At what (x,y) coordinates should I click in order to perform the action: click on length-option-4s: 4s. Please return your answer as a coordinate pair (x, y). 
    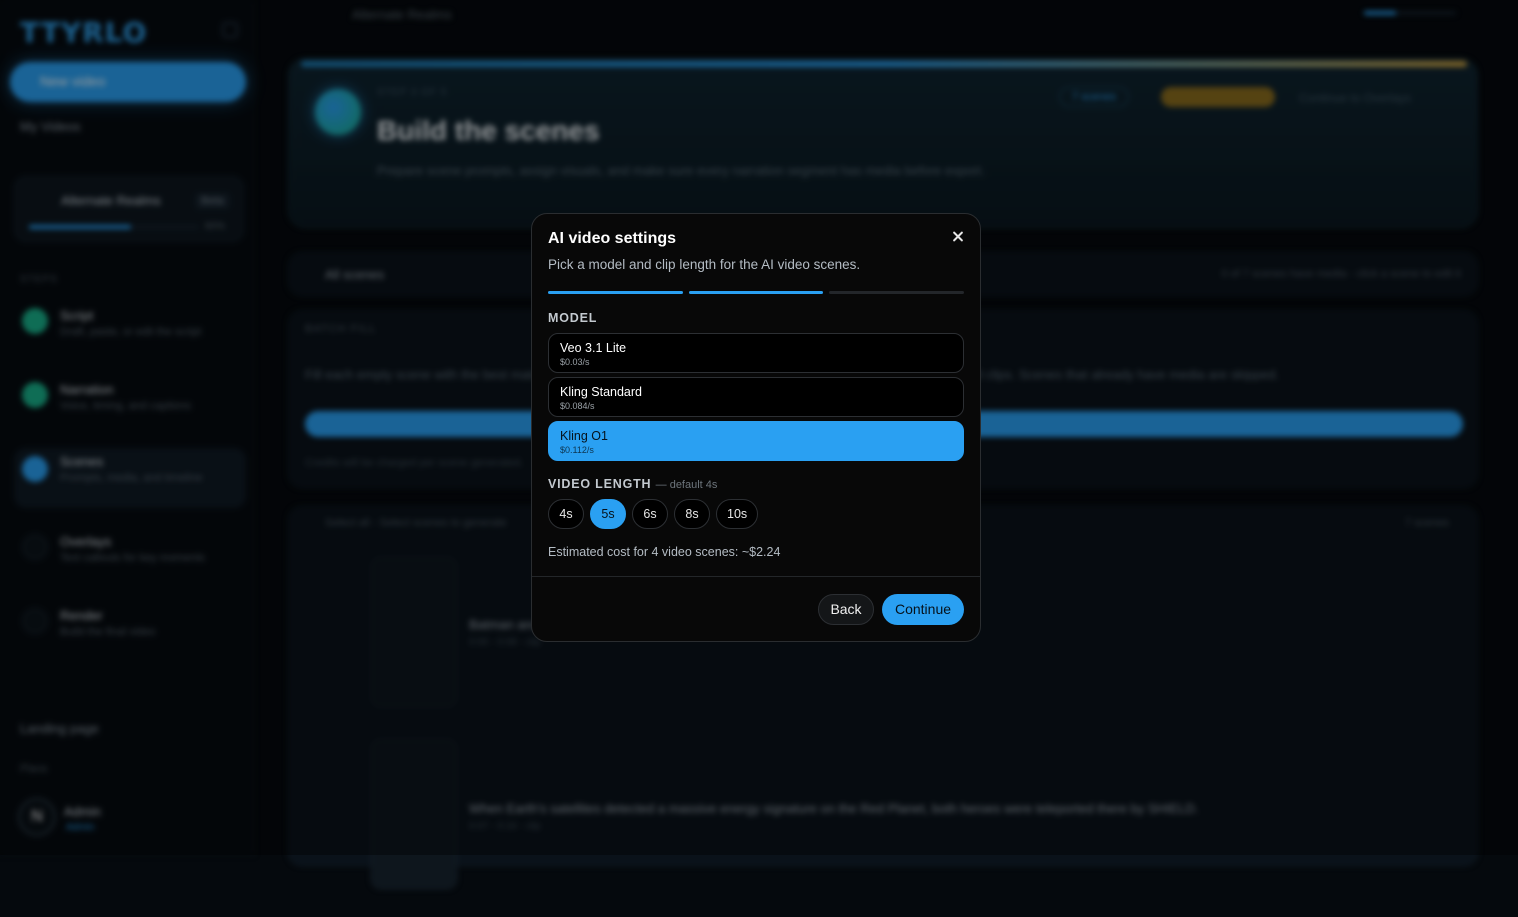
    Looking at the image, I should click on (566, 514).